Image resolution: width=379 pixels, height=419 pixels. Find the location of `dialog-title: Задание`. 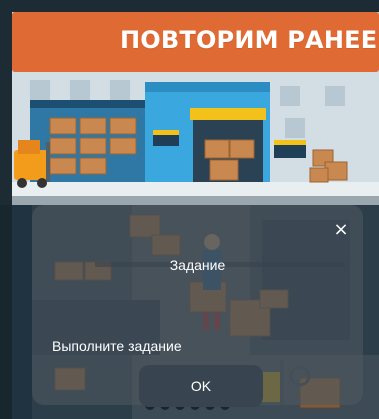

dialog-title: Задание is located at coordinates (197, 265).